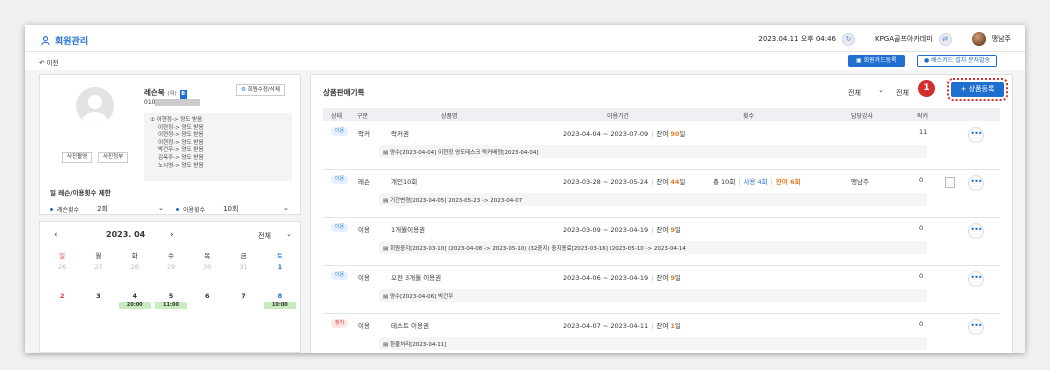 This screenshot has height=370, width=1050. Describe the element at coordinates (876, 61) in the screenshot. I see `member-card-register-button: ▣ 회원카드등록` at that location.